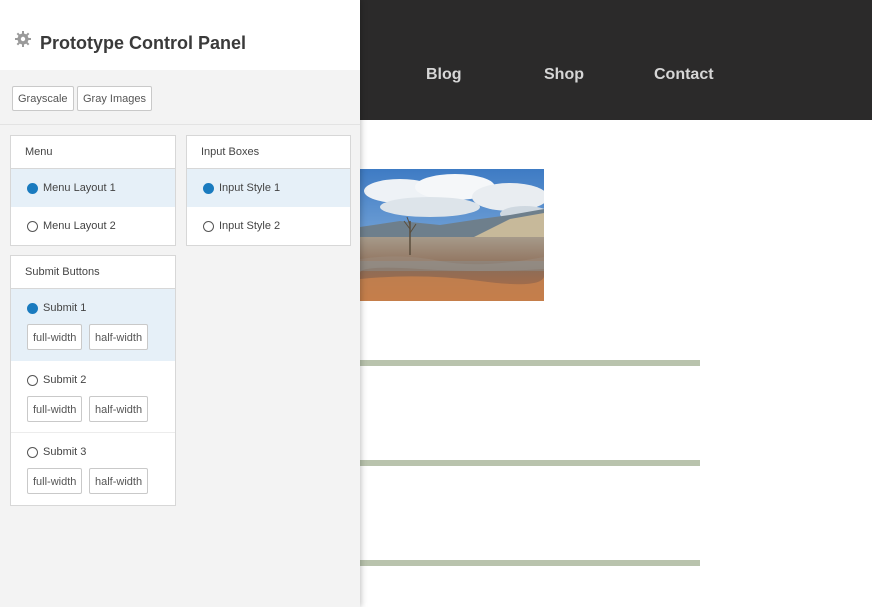 Image resolution: width=872 pixels, height=607 pixels. I want to click on grayscale-button: Grayscale, so click(43, 98).